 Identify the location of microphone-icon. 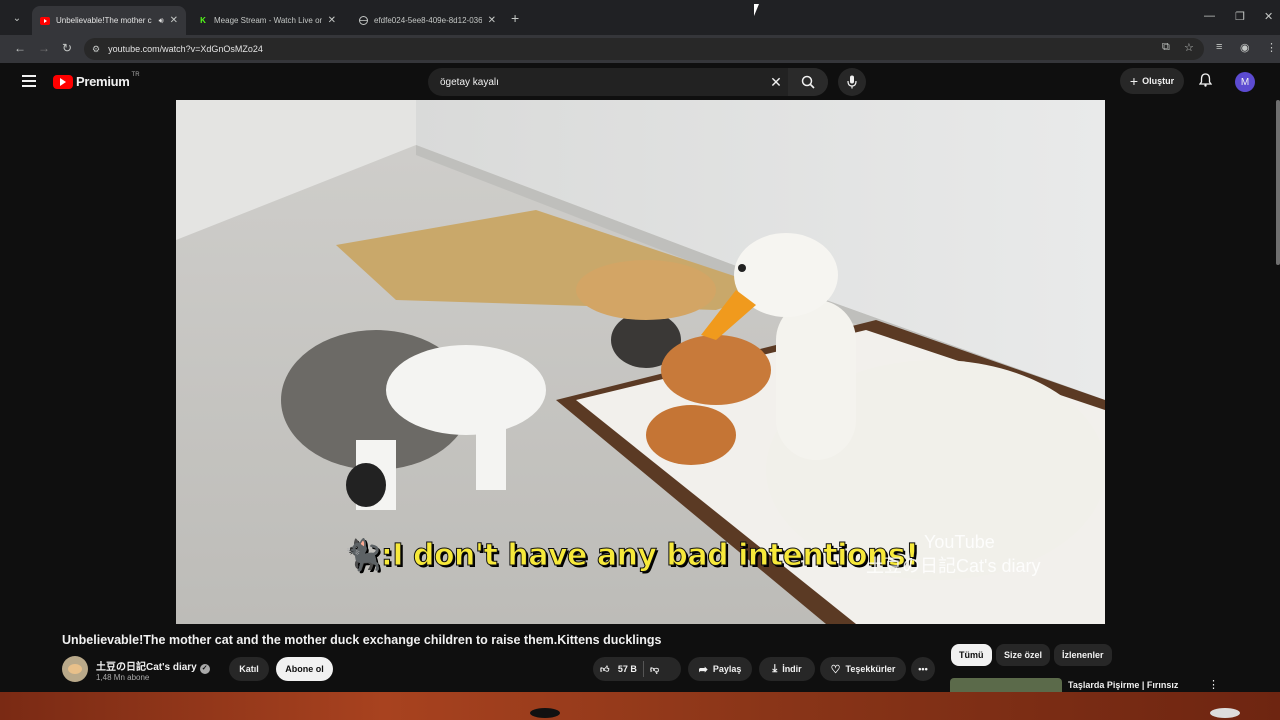
(852, 82).